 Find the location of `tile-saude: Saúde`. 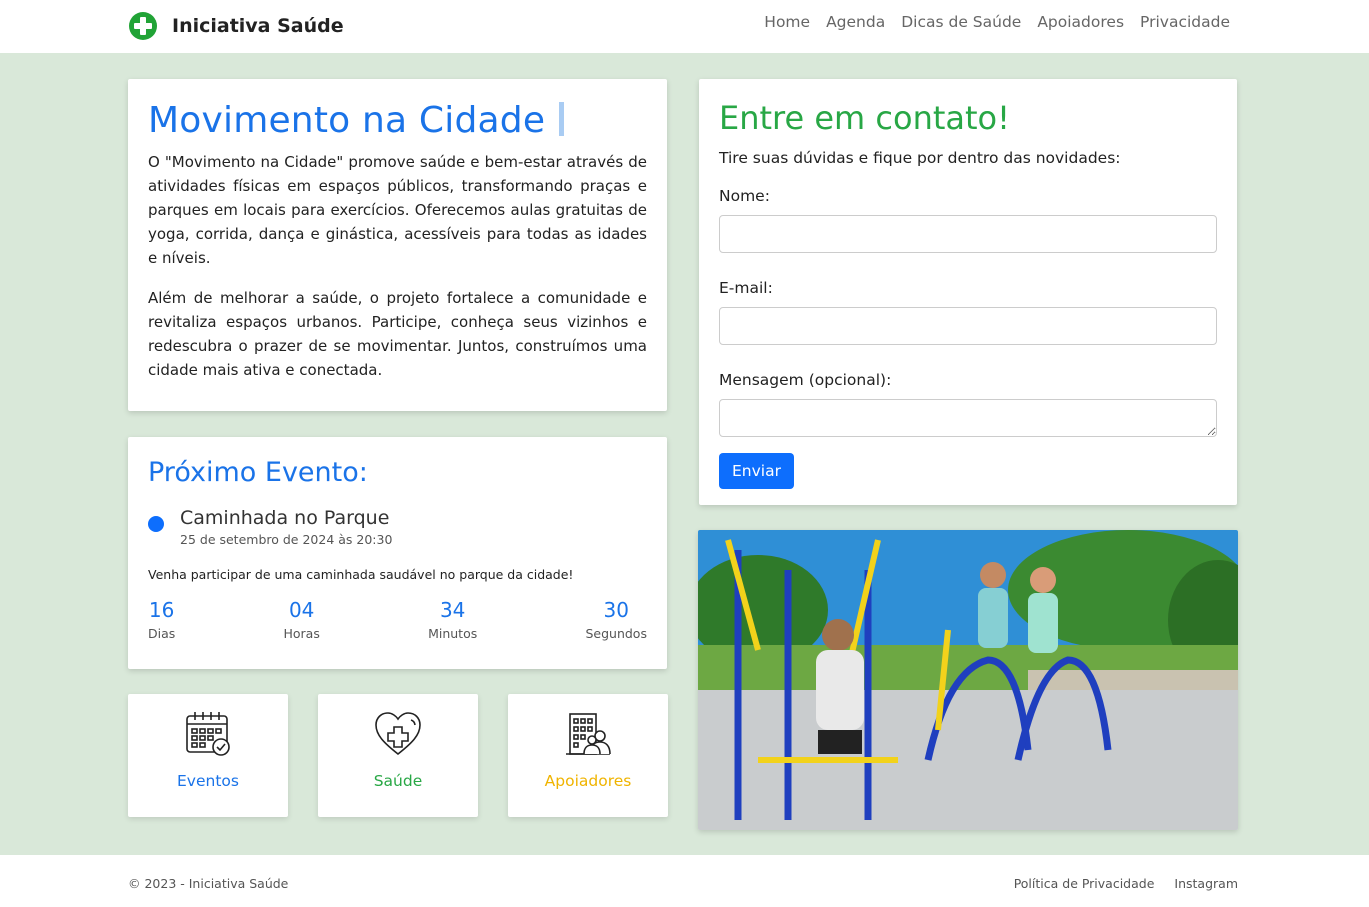

tile-saude: Saúde is located at coordinates (398, 755).